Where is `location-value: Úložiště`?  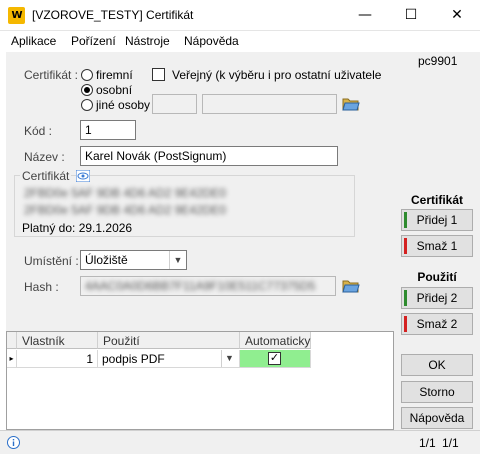 location-value: Úložiště is located at coordinates (106, 260).